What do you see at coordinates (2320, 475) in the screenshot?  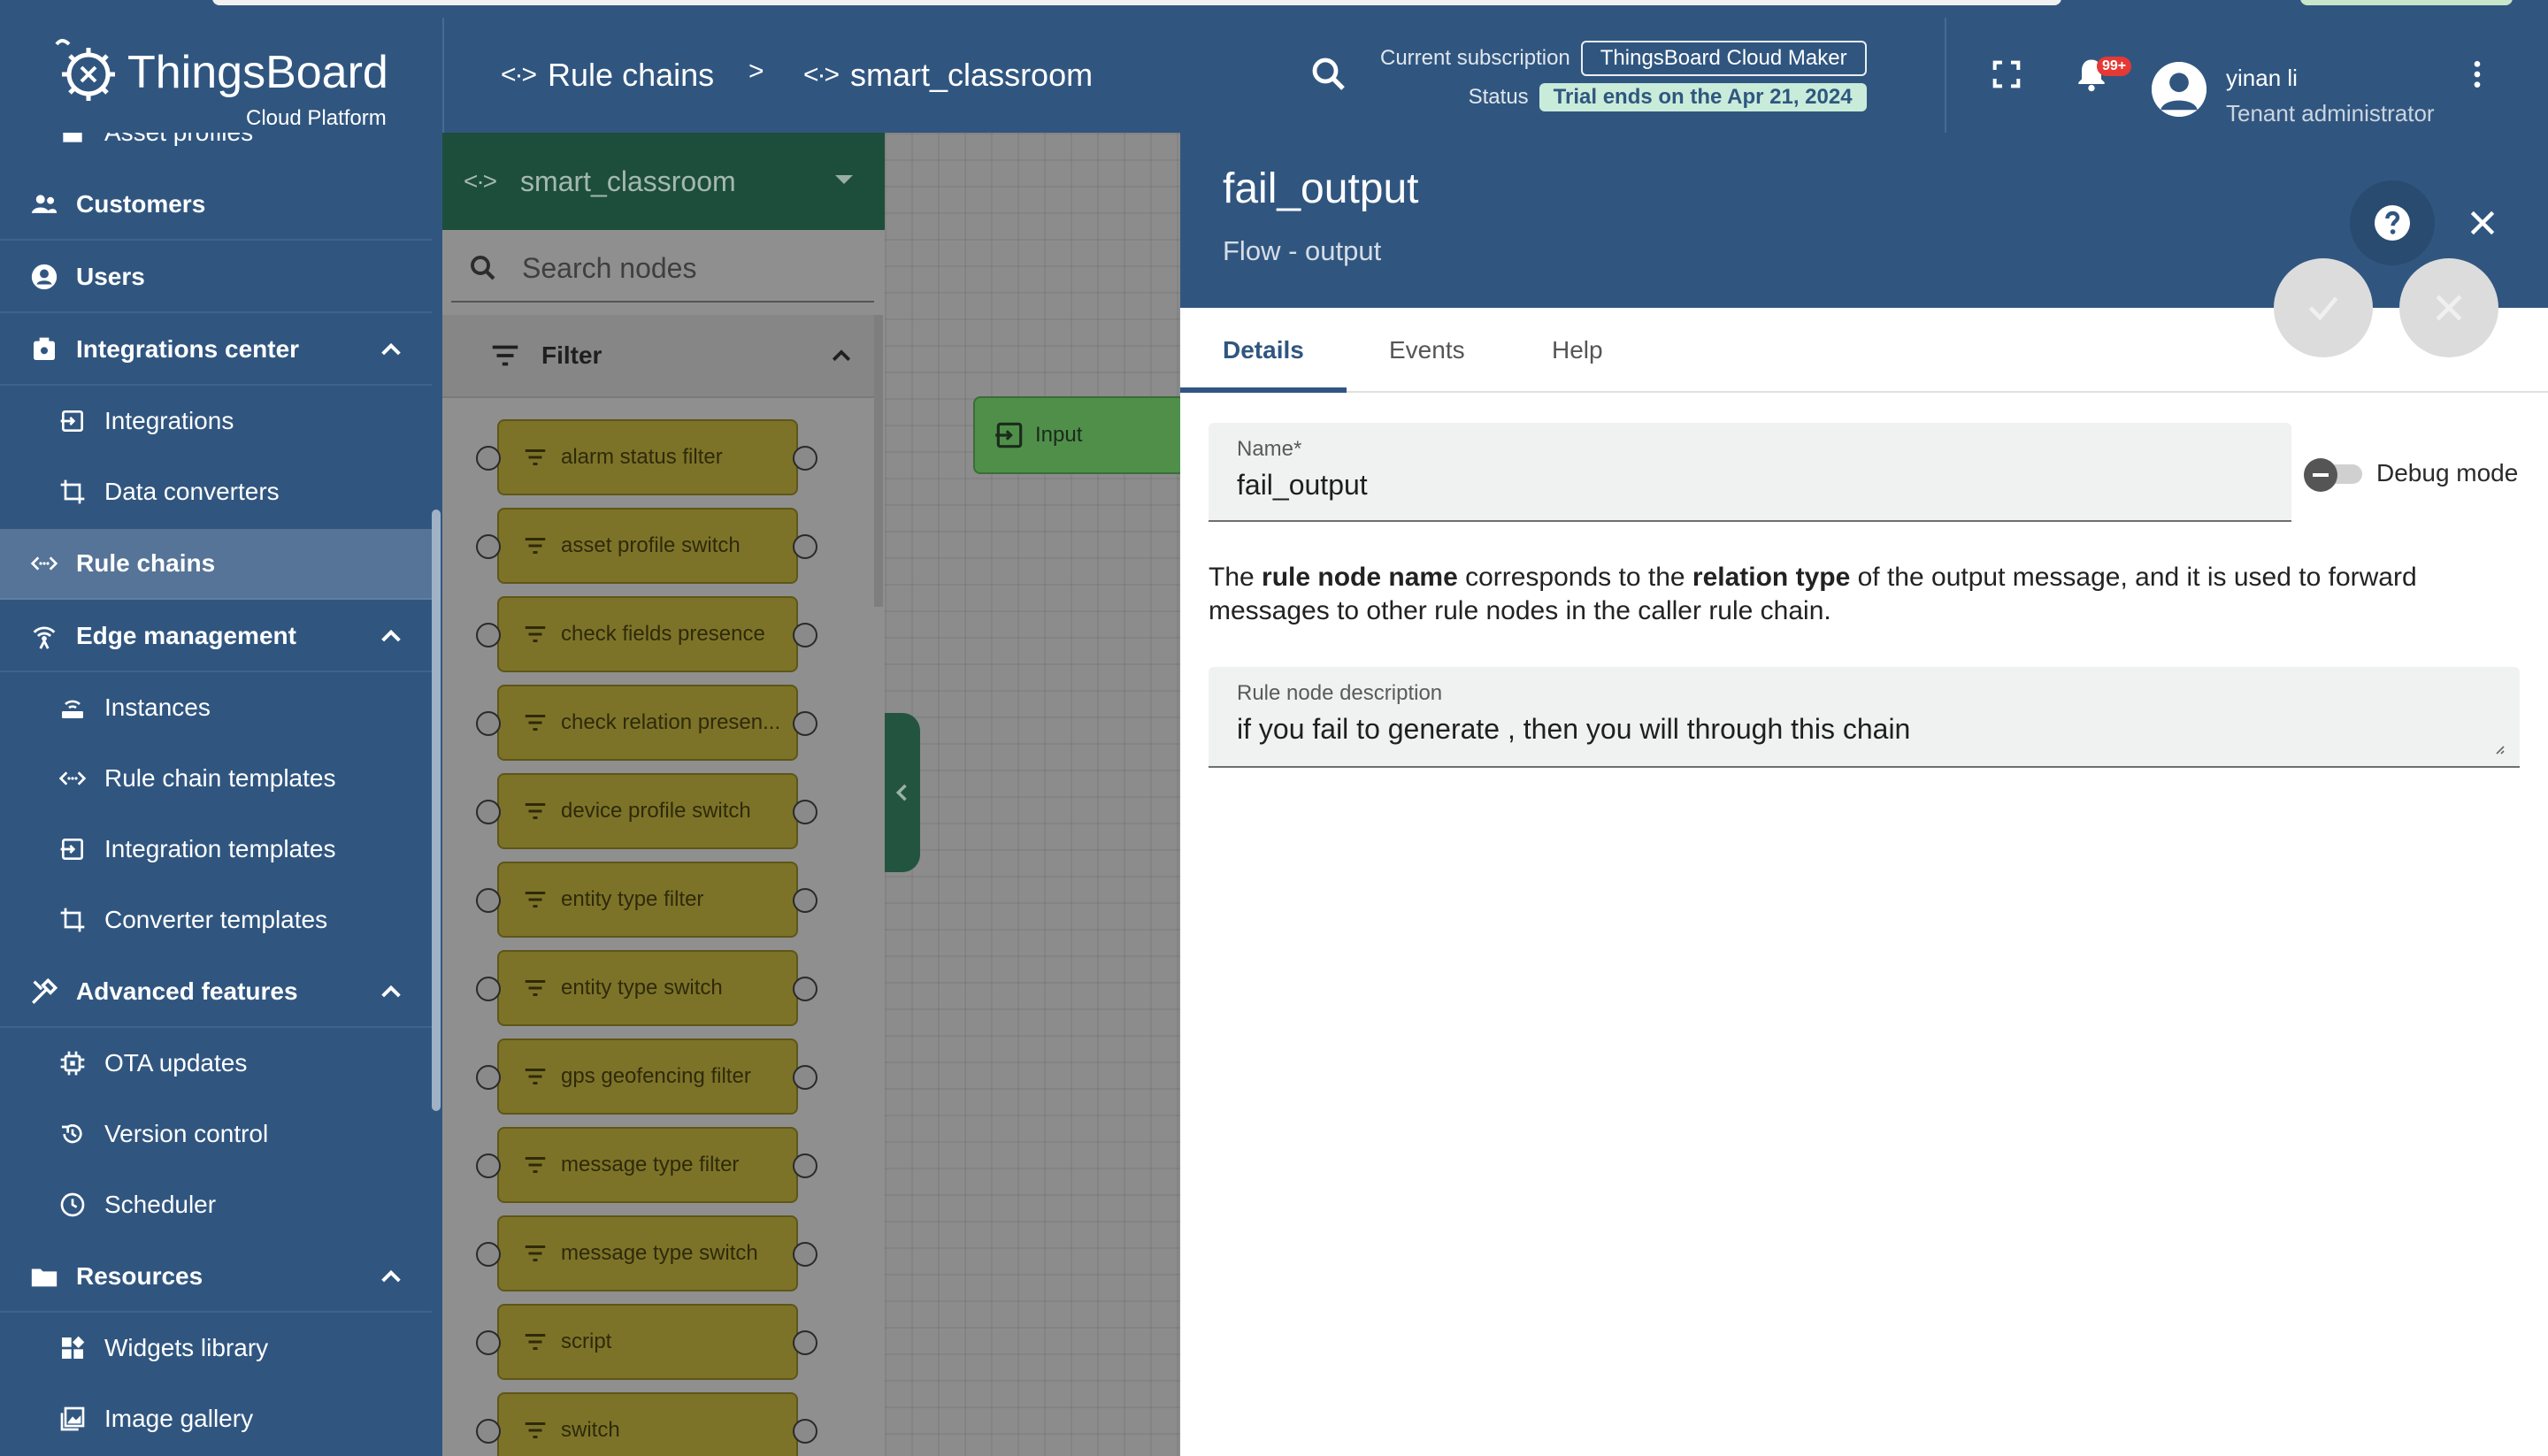 I see `switch-knob` at bounding box center [2320, 475].